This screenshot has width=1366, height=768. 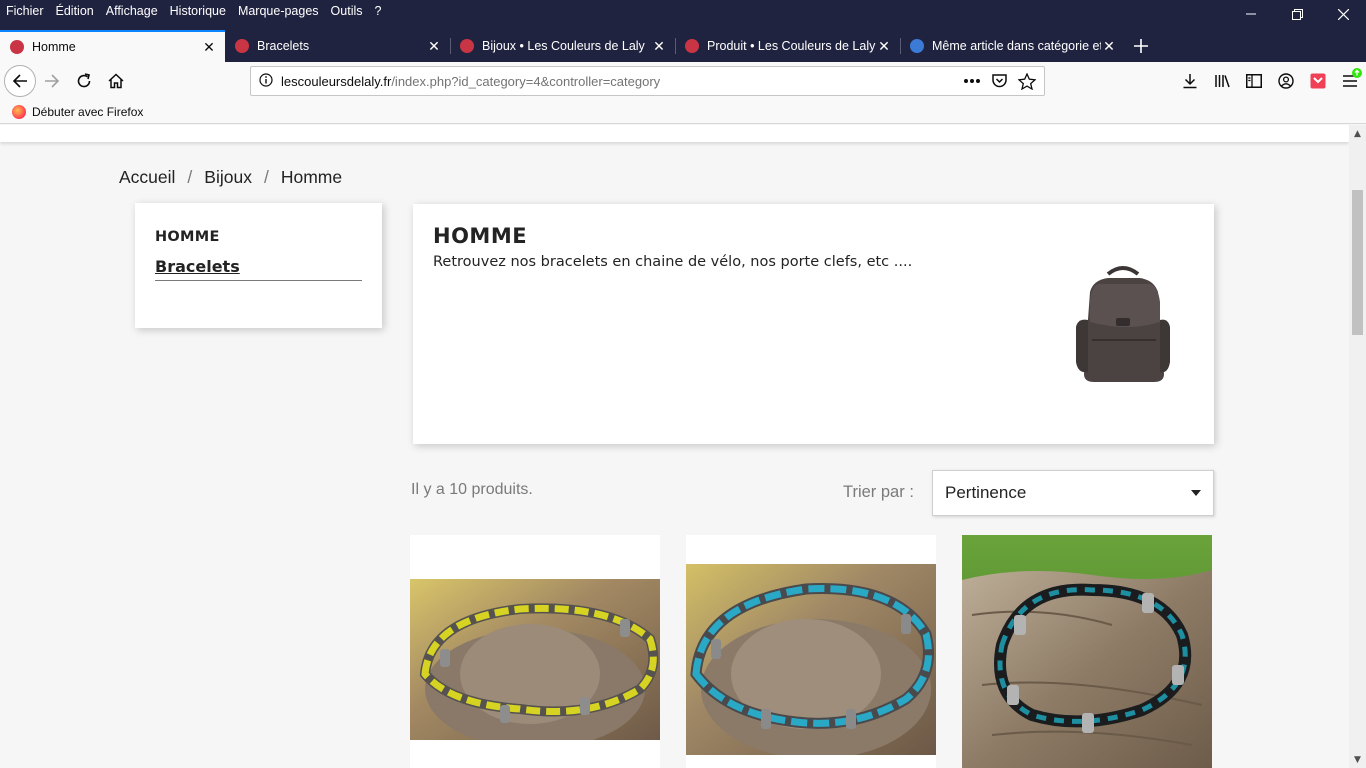 I want to click on close-icon, so click(x=1343, y=14).